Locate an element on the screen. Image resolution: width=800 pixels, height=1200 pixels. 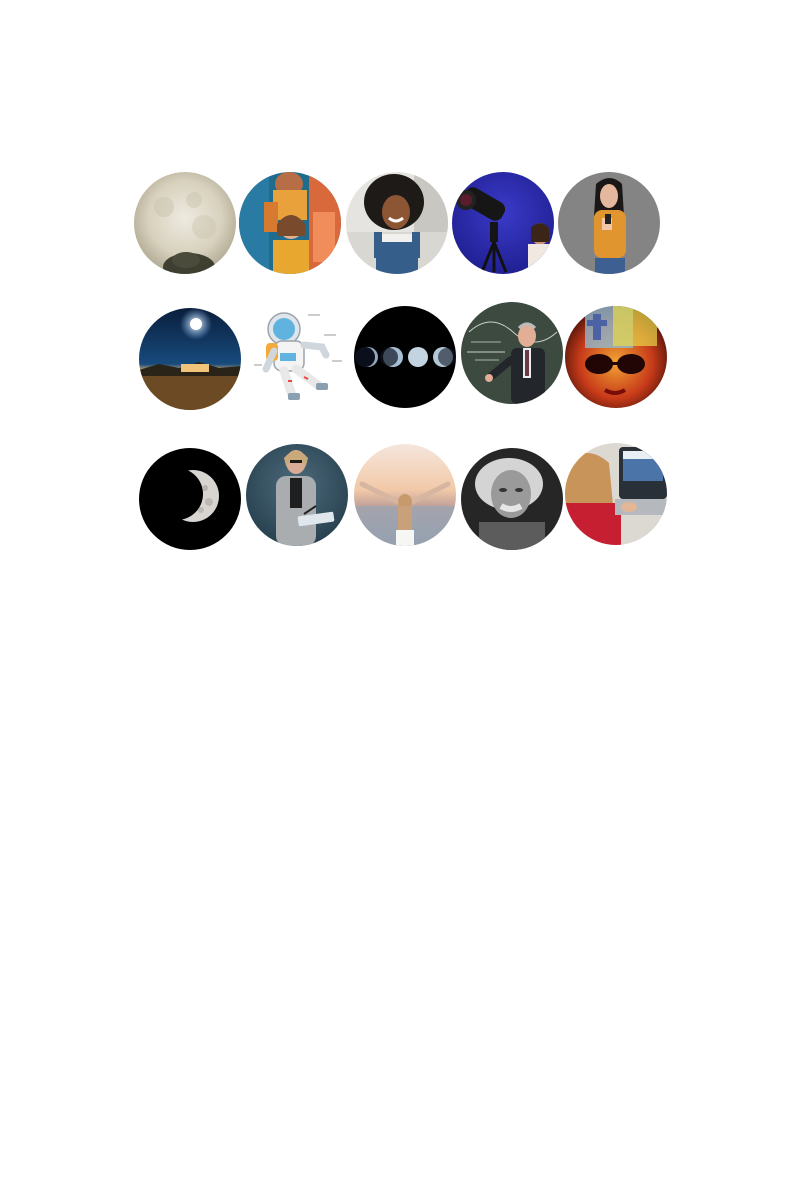
teacher-notebook-image is located at coordinates (297, 495).